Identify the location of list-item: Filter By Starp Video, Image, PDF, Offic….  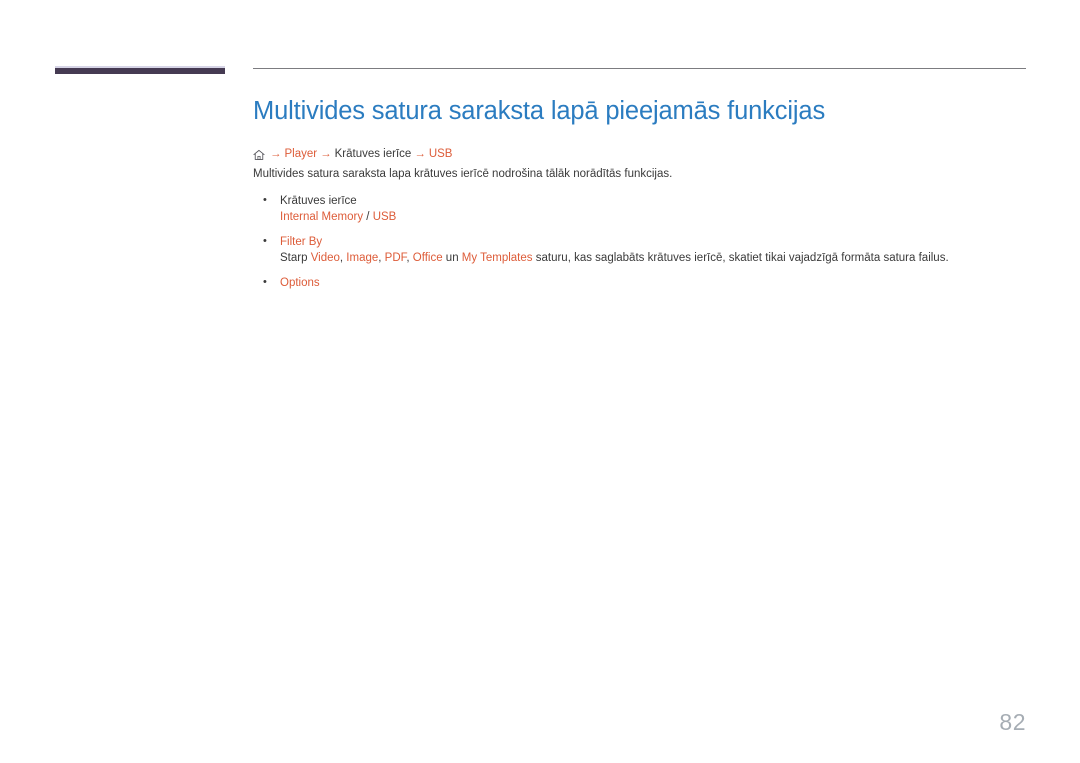
(640, 249).